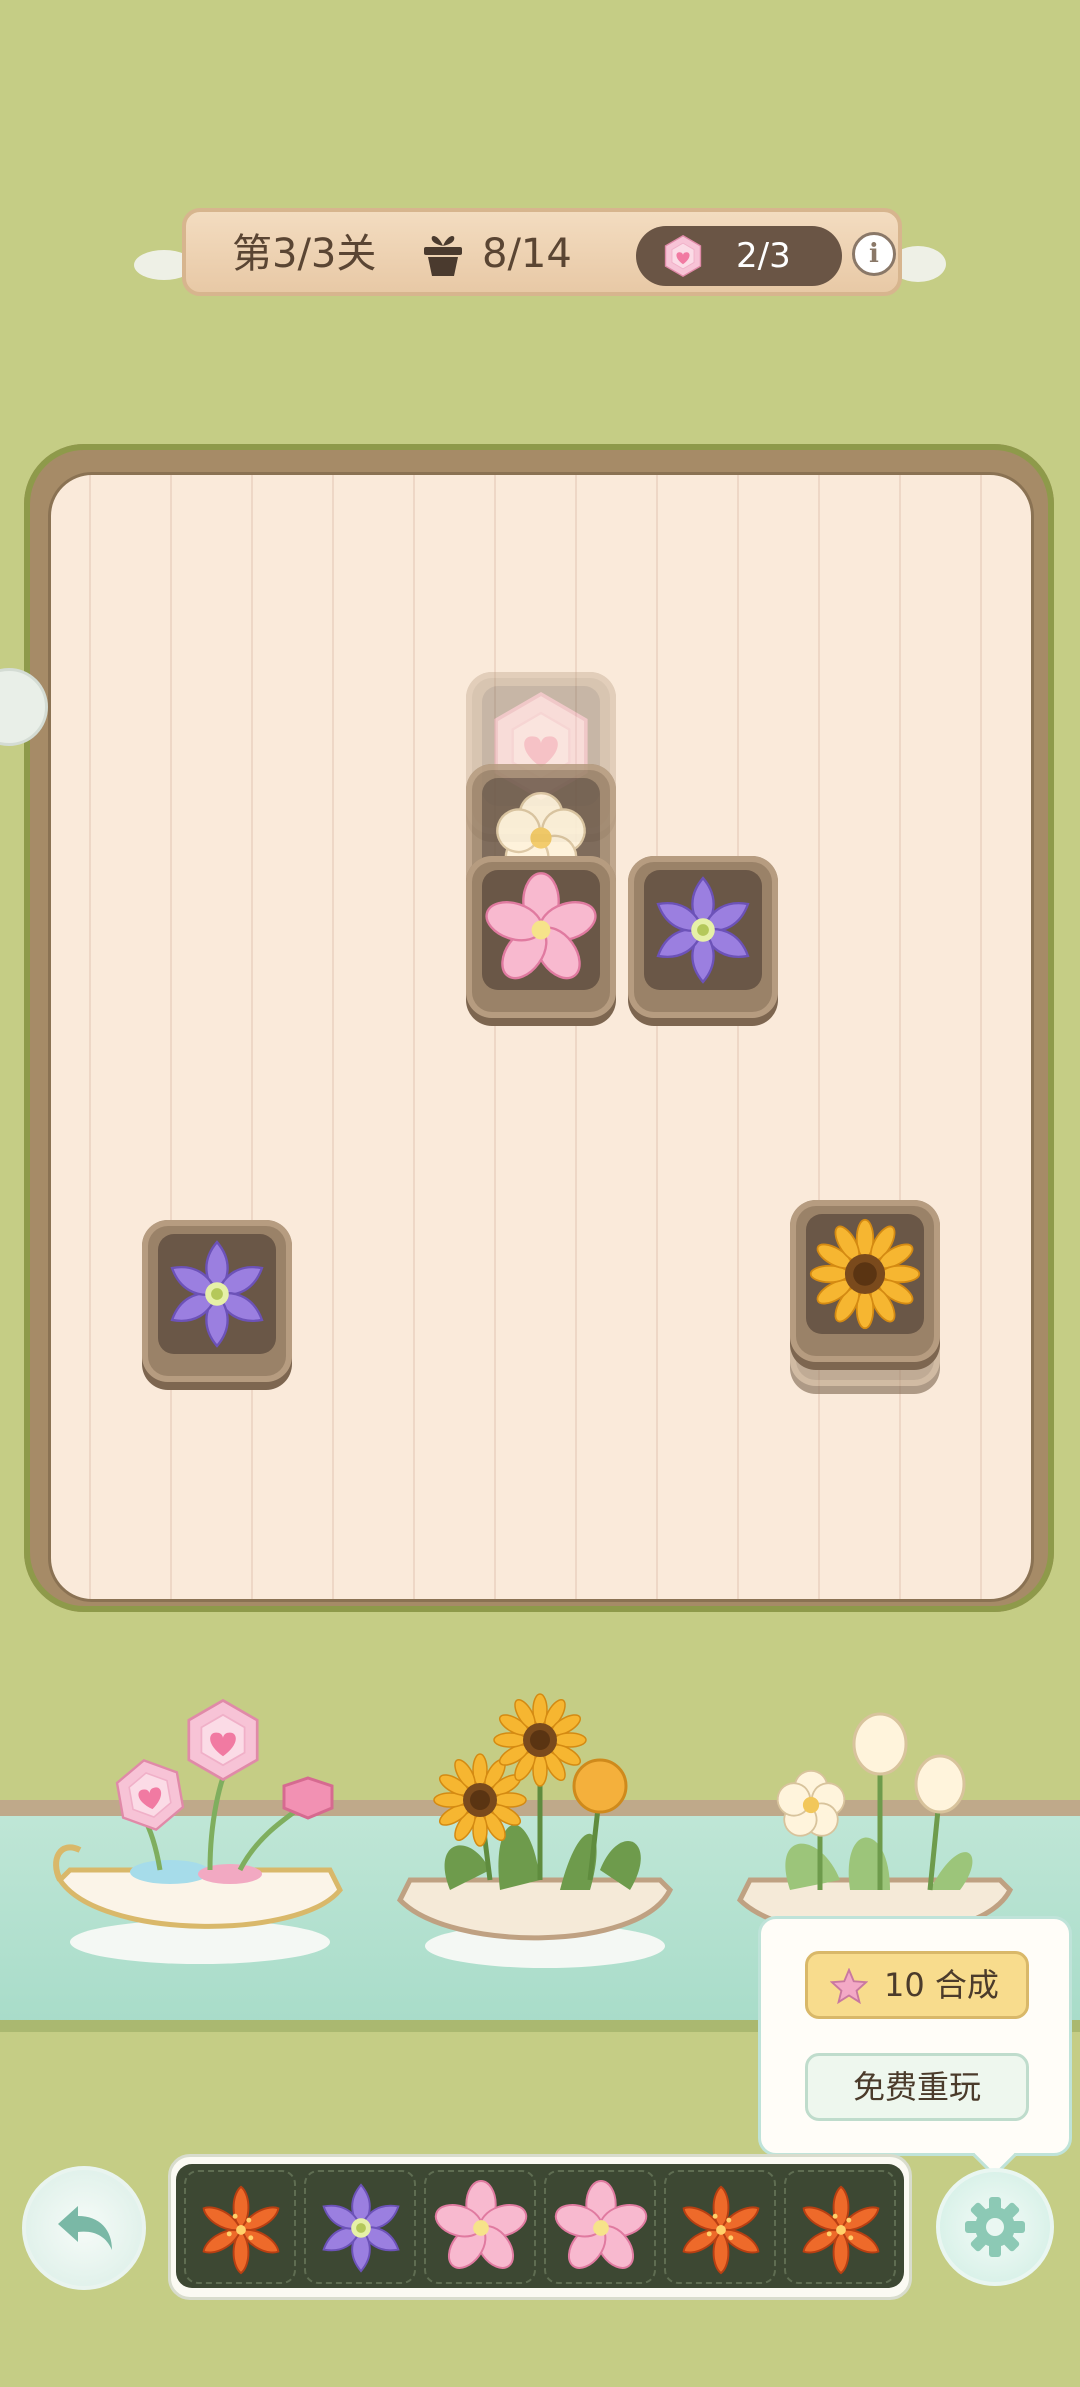 The width and height of the screenshot is (1080, 2387). Describe the element at coordinates (874, 254) in the screenshot. I see `info-icon: i` at that location.